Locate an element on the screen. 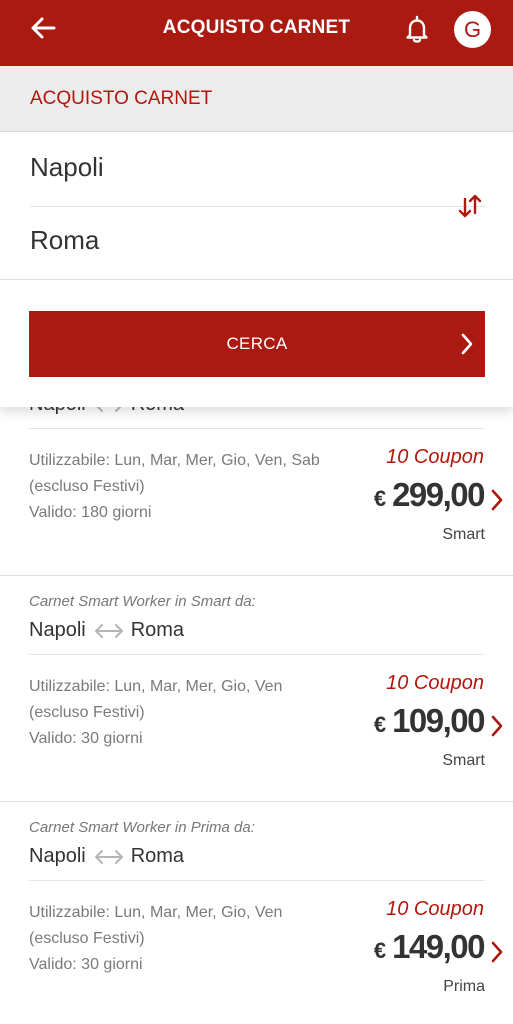 The height and width of the screenshot is (1024, 513). price: € 149,00 is located at coordinates (429, 947).